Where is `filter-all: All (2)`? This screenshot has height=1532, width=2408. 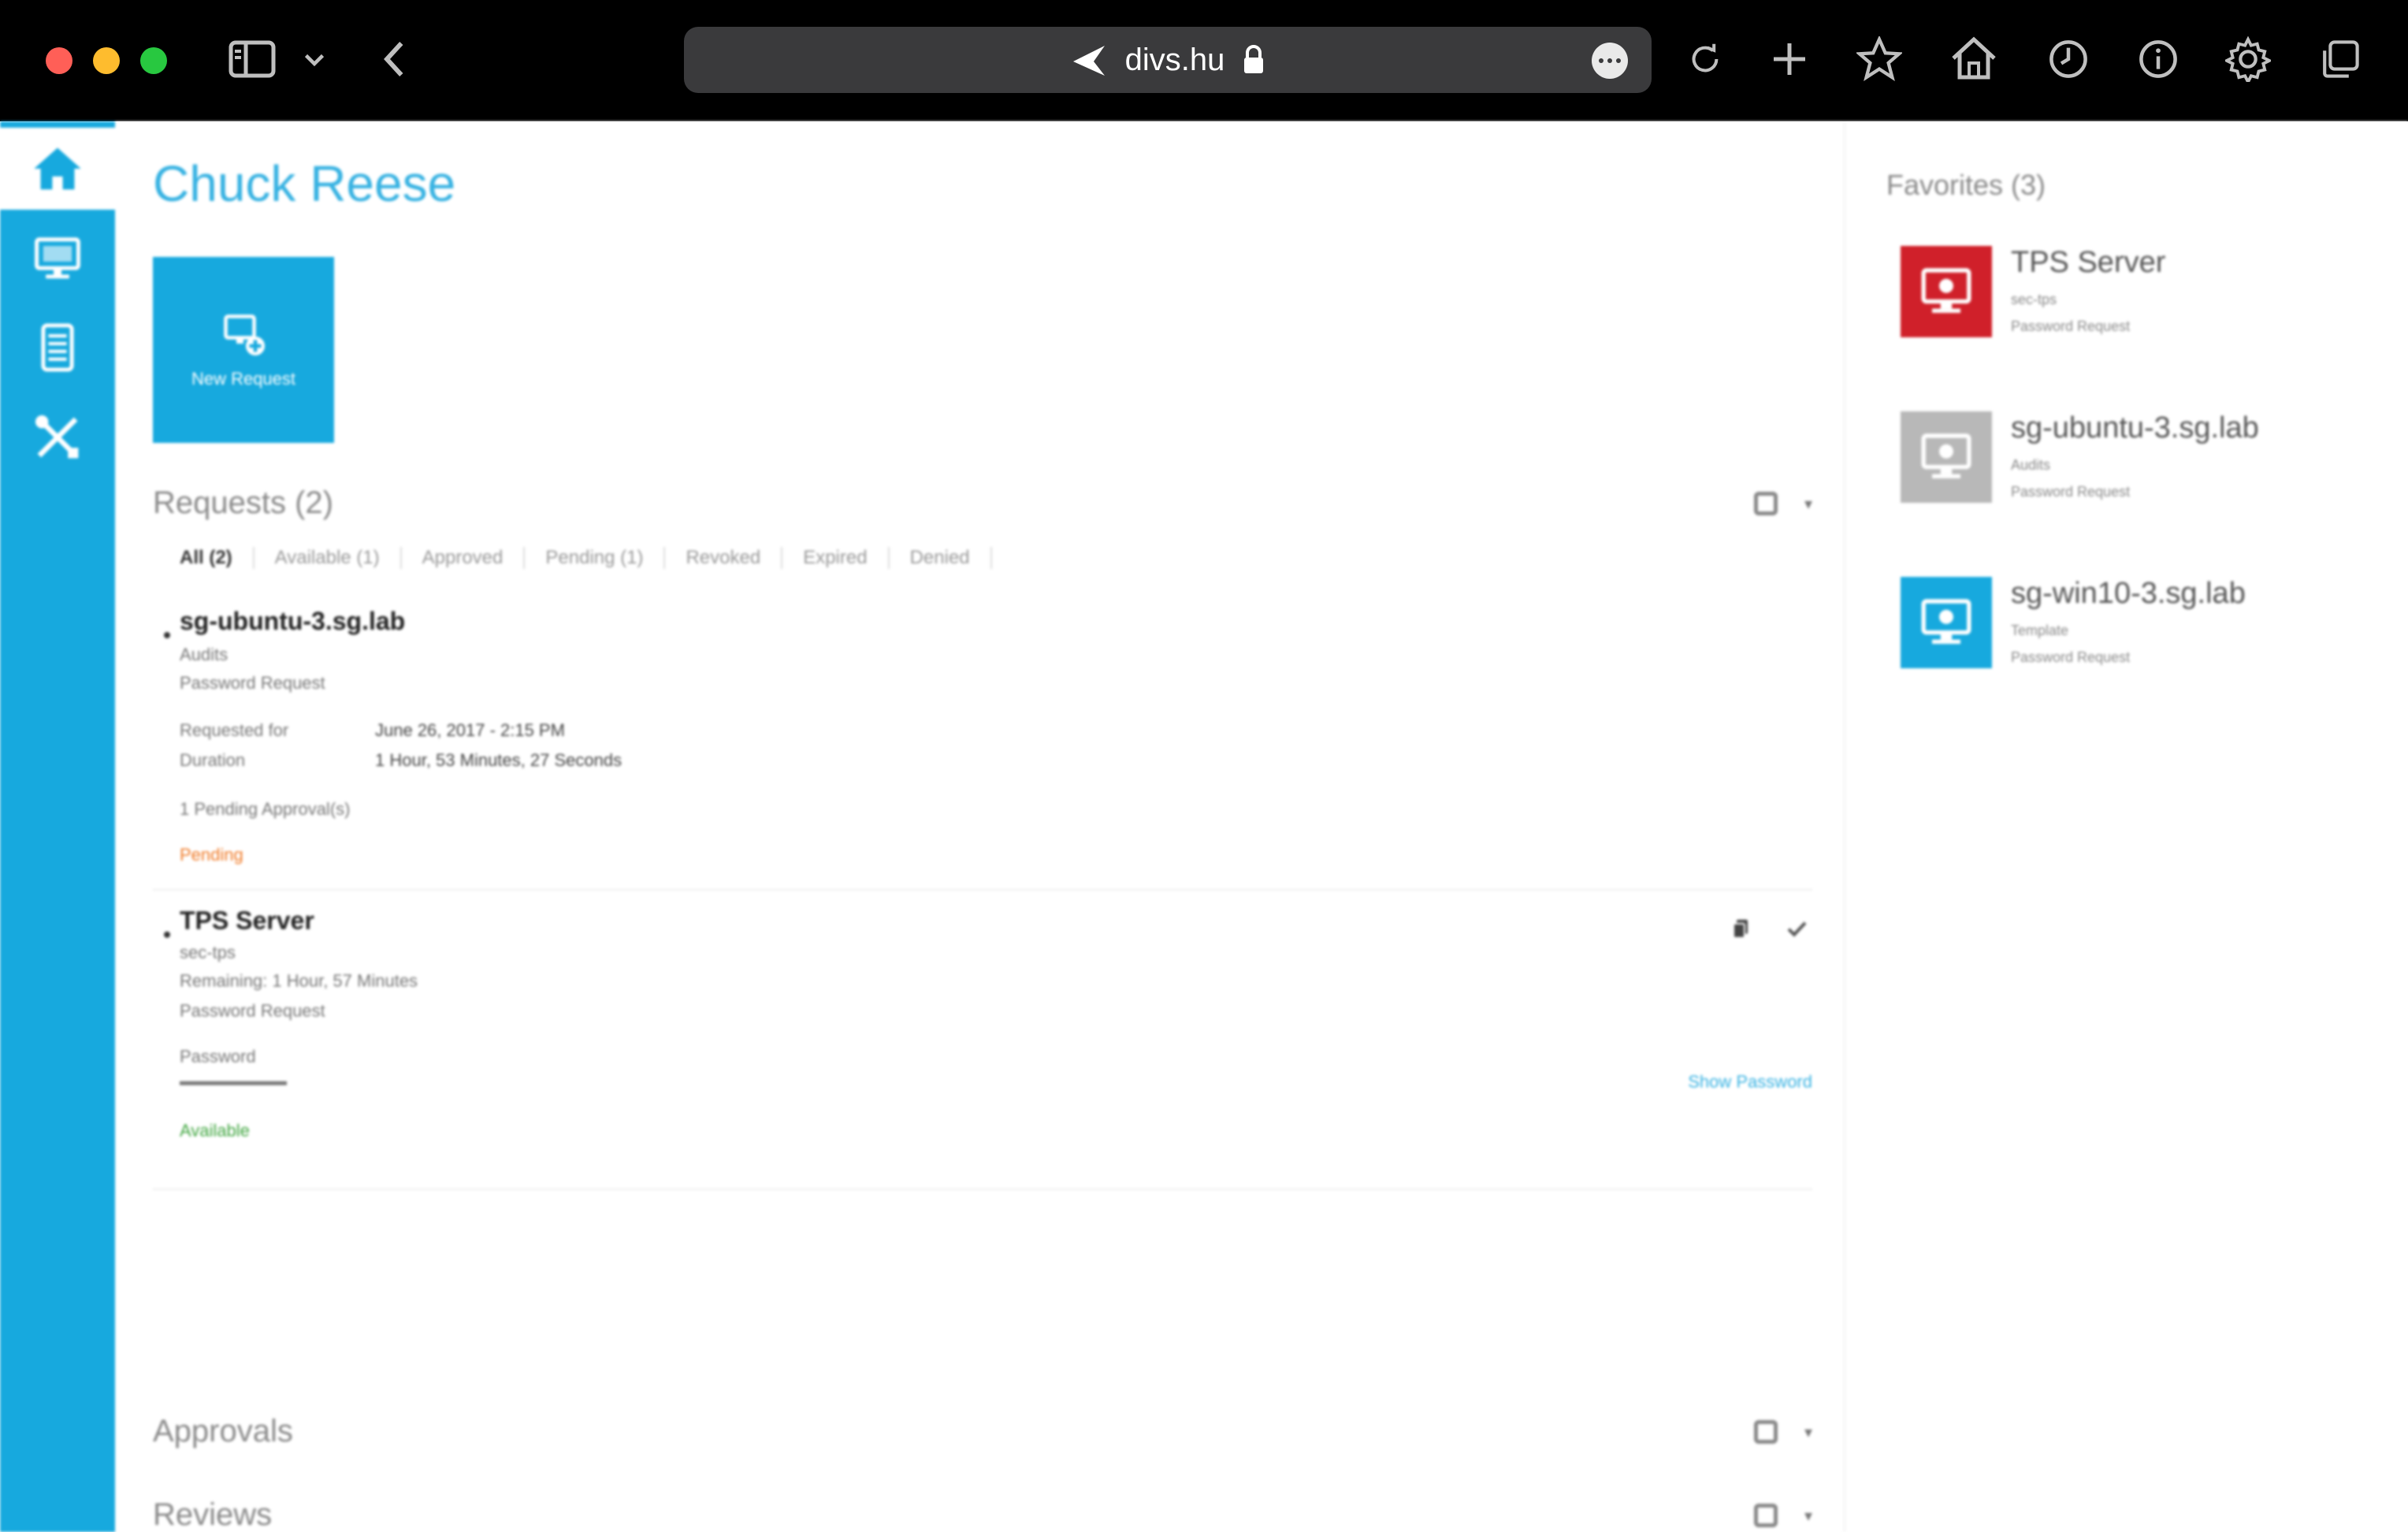
filter-all: All (2) is located at coordinates (217, 558).